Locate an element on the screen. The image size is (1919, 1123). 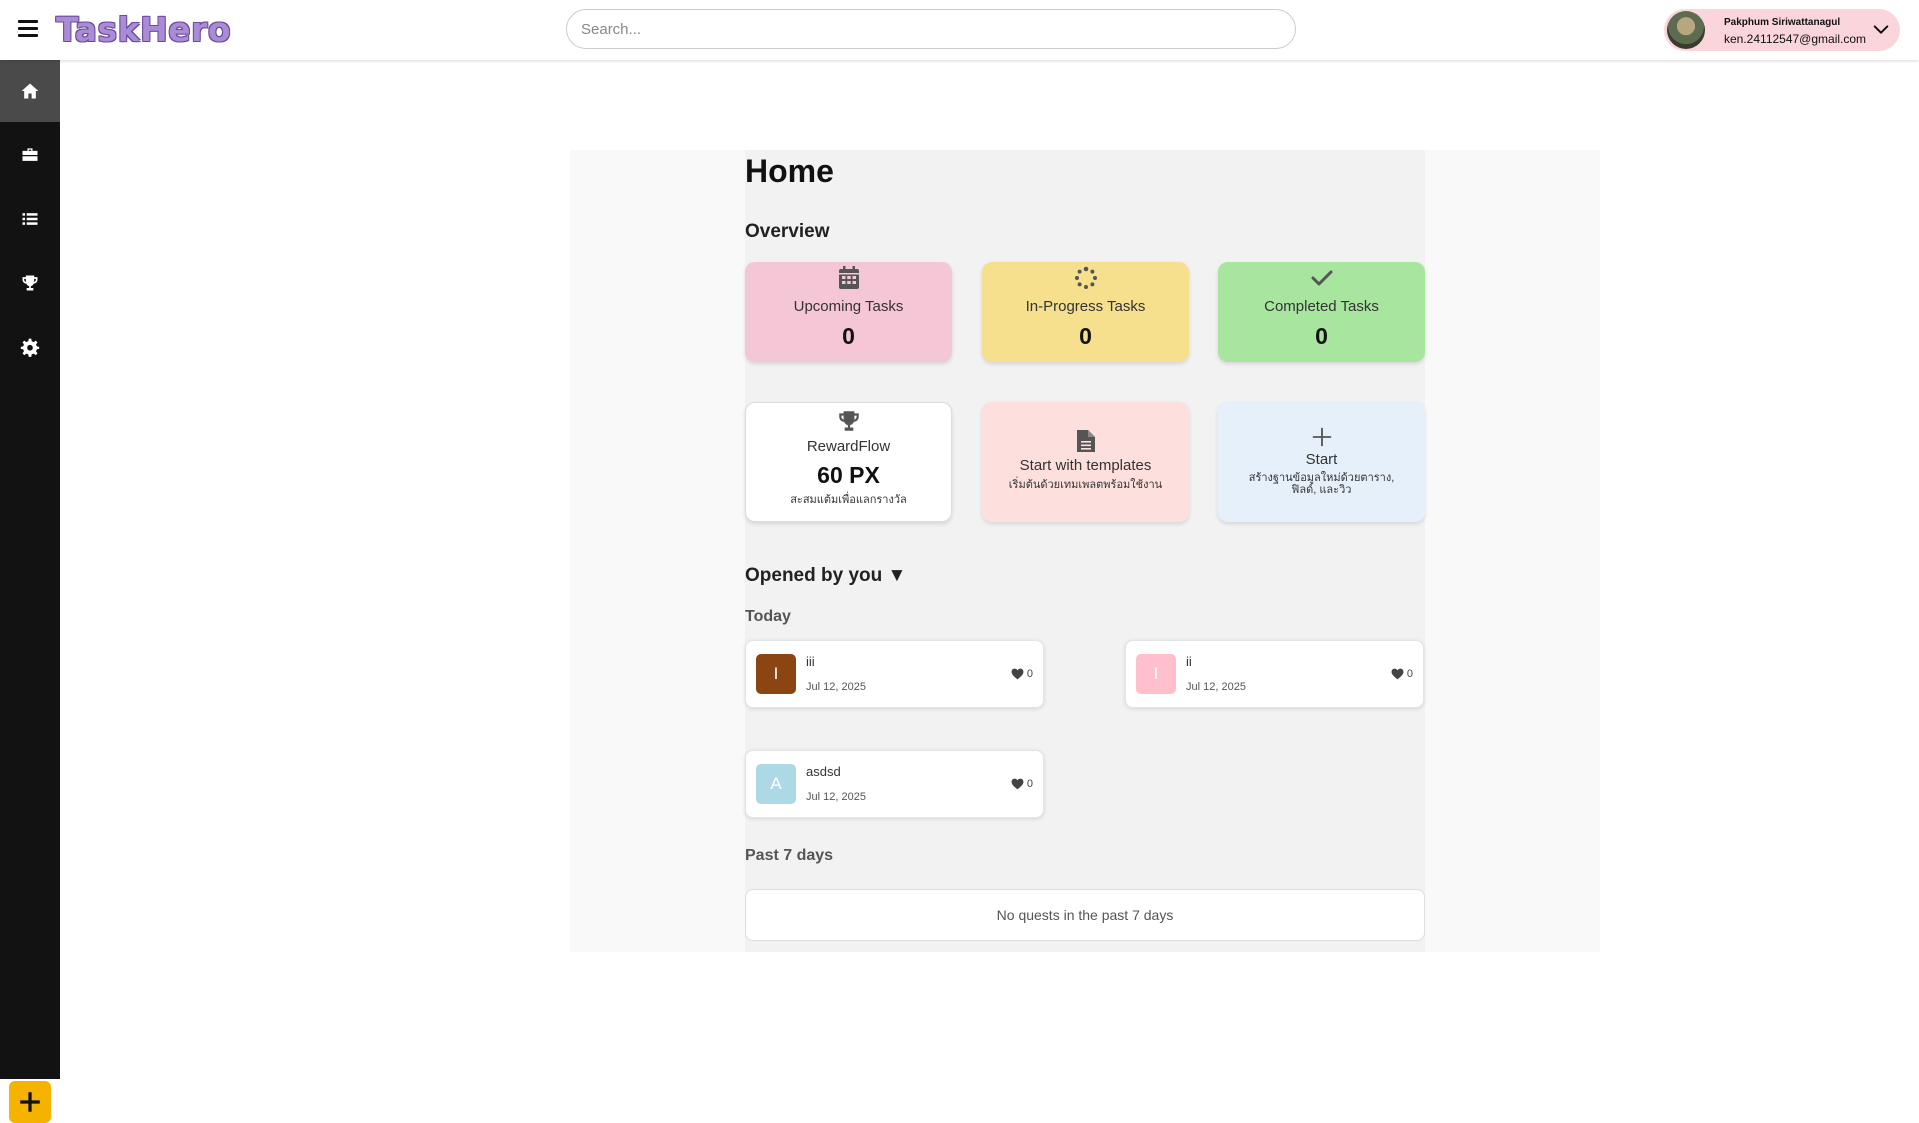
templates-subtitle: เริ่มต้นด้วยเทมเพลตพร้อมใช้งาน is located at coordinates (1085, 485).